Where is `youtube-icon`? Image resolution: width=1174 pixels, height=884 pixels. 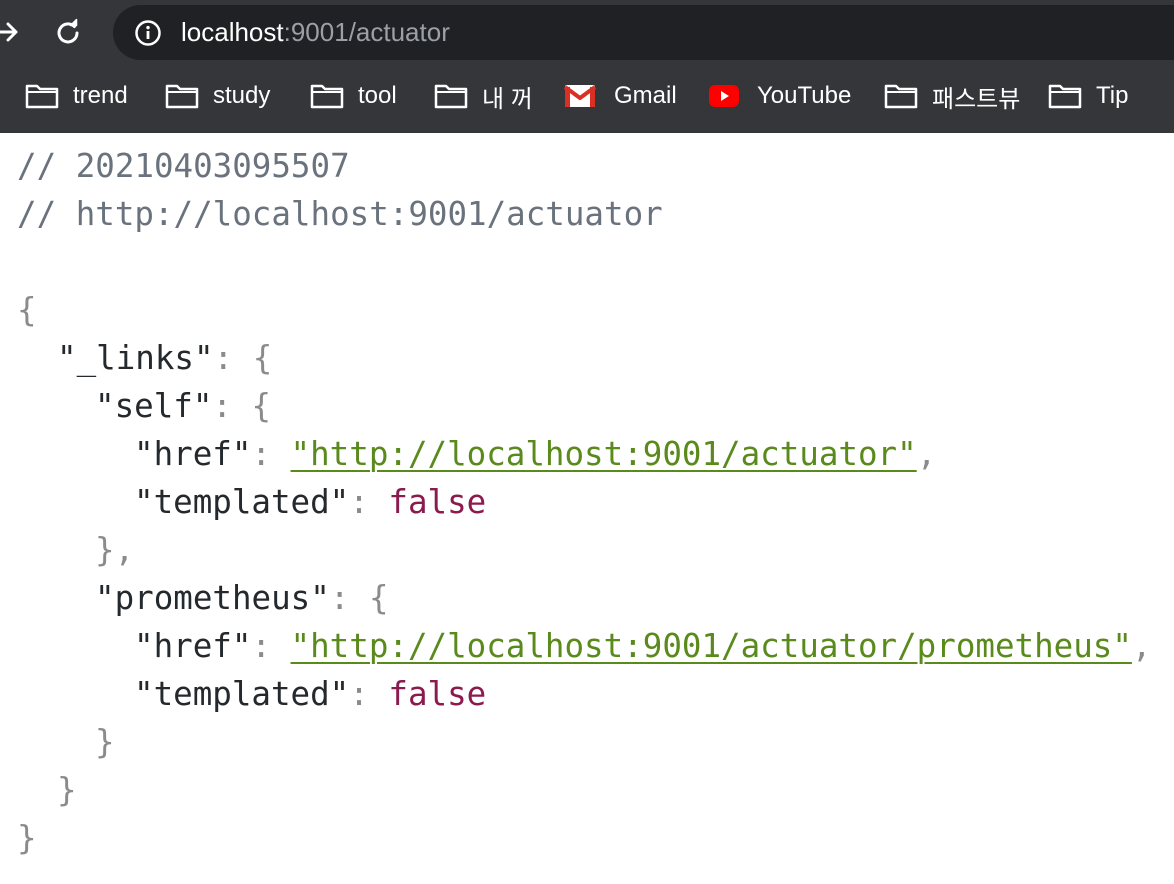
youtube-icon is located at coordinates (724, 96).